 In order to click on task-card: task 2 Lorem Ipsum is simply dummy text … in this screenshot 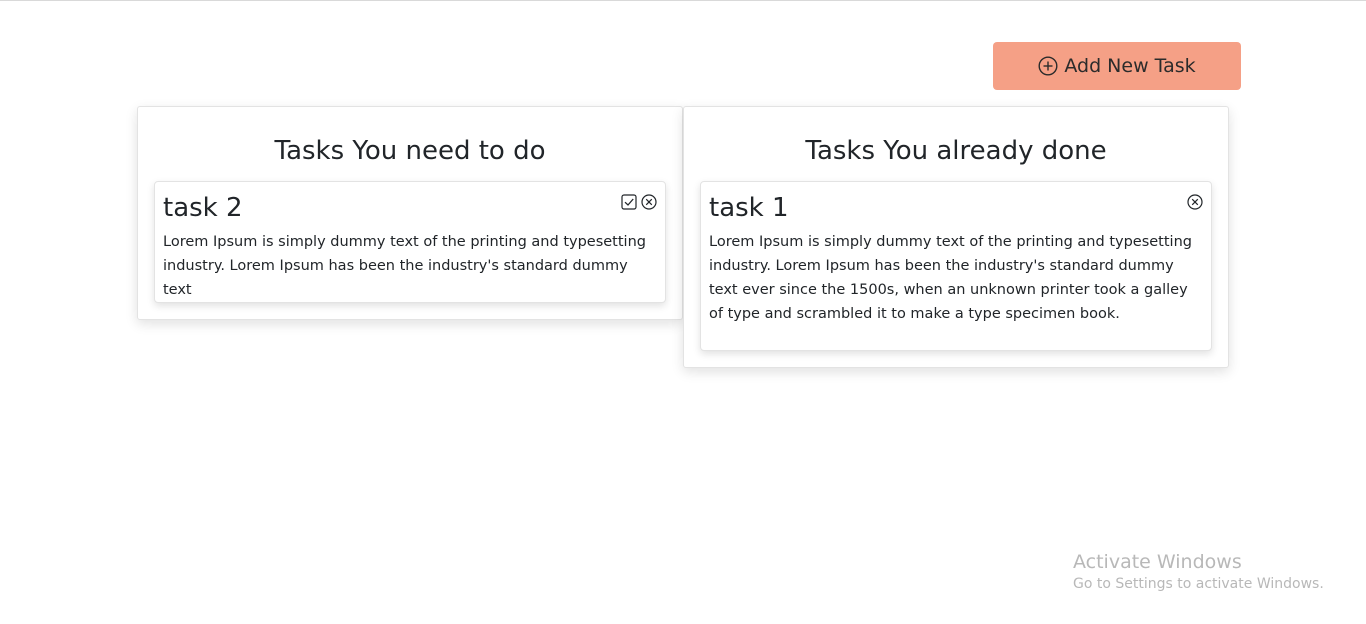, I will do `click(410, 242)`.